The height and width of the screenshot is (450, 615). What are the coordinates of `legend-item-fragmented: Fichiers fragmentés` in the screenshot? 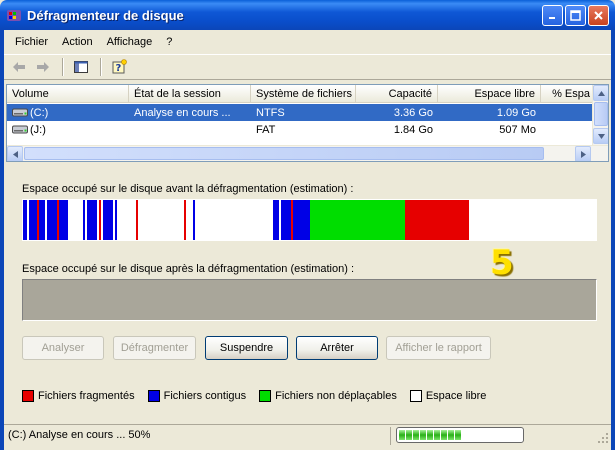 It's located at (78, 396).